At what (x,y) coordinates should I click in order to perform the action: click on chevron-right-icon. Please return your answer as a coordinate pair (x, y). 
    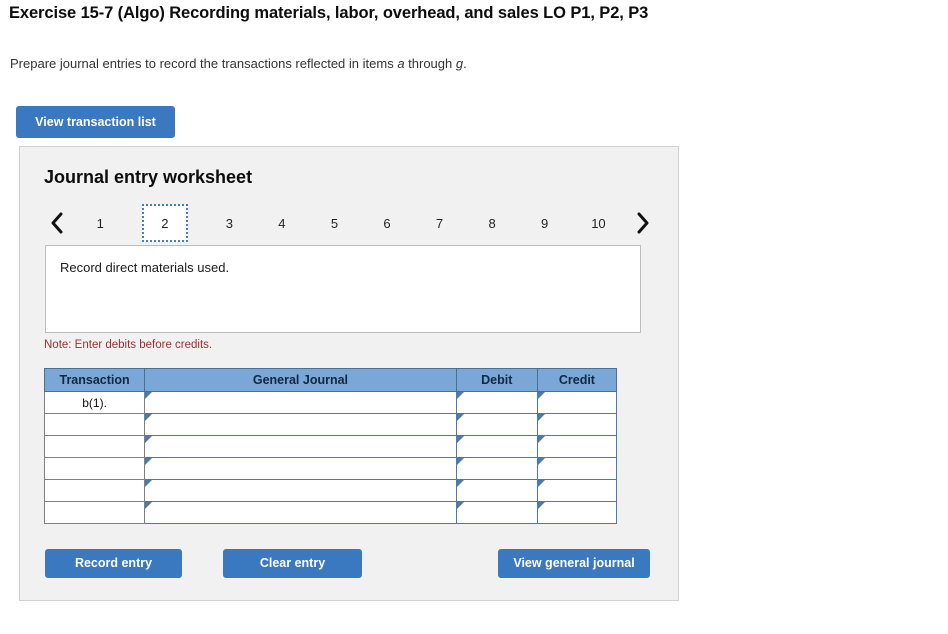
    Looking at the image, I should click on (643, 223).